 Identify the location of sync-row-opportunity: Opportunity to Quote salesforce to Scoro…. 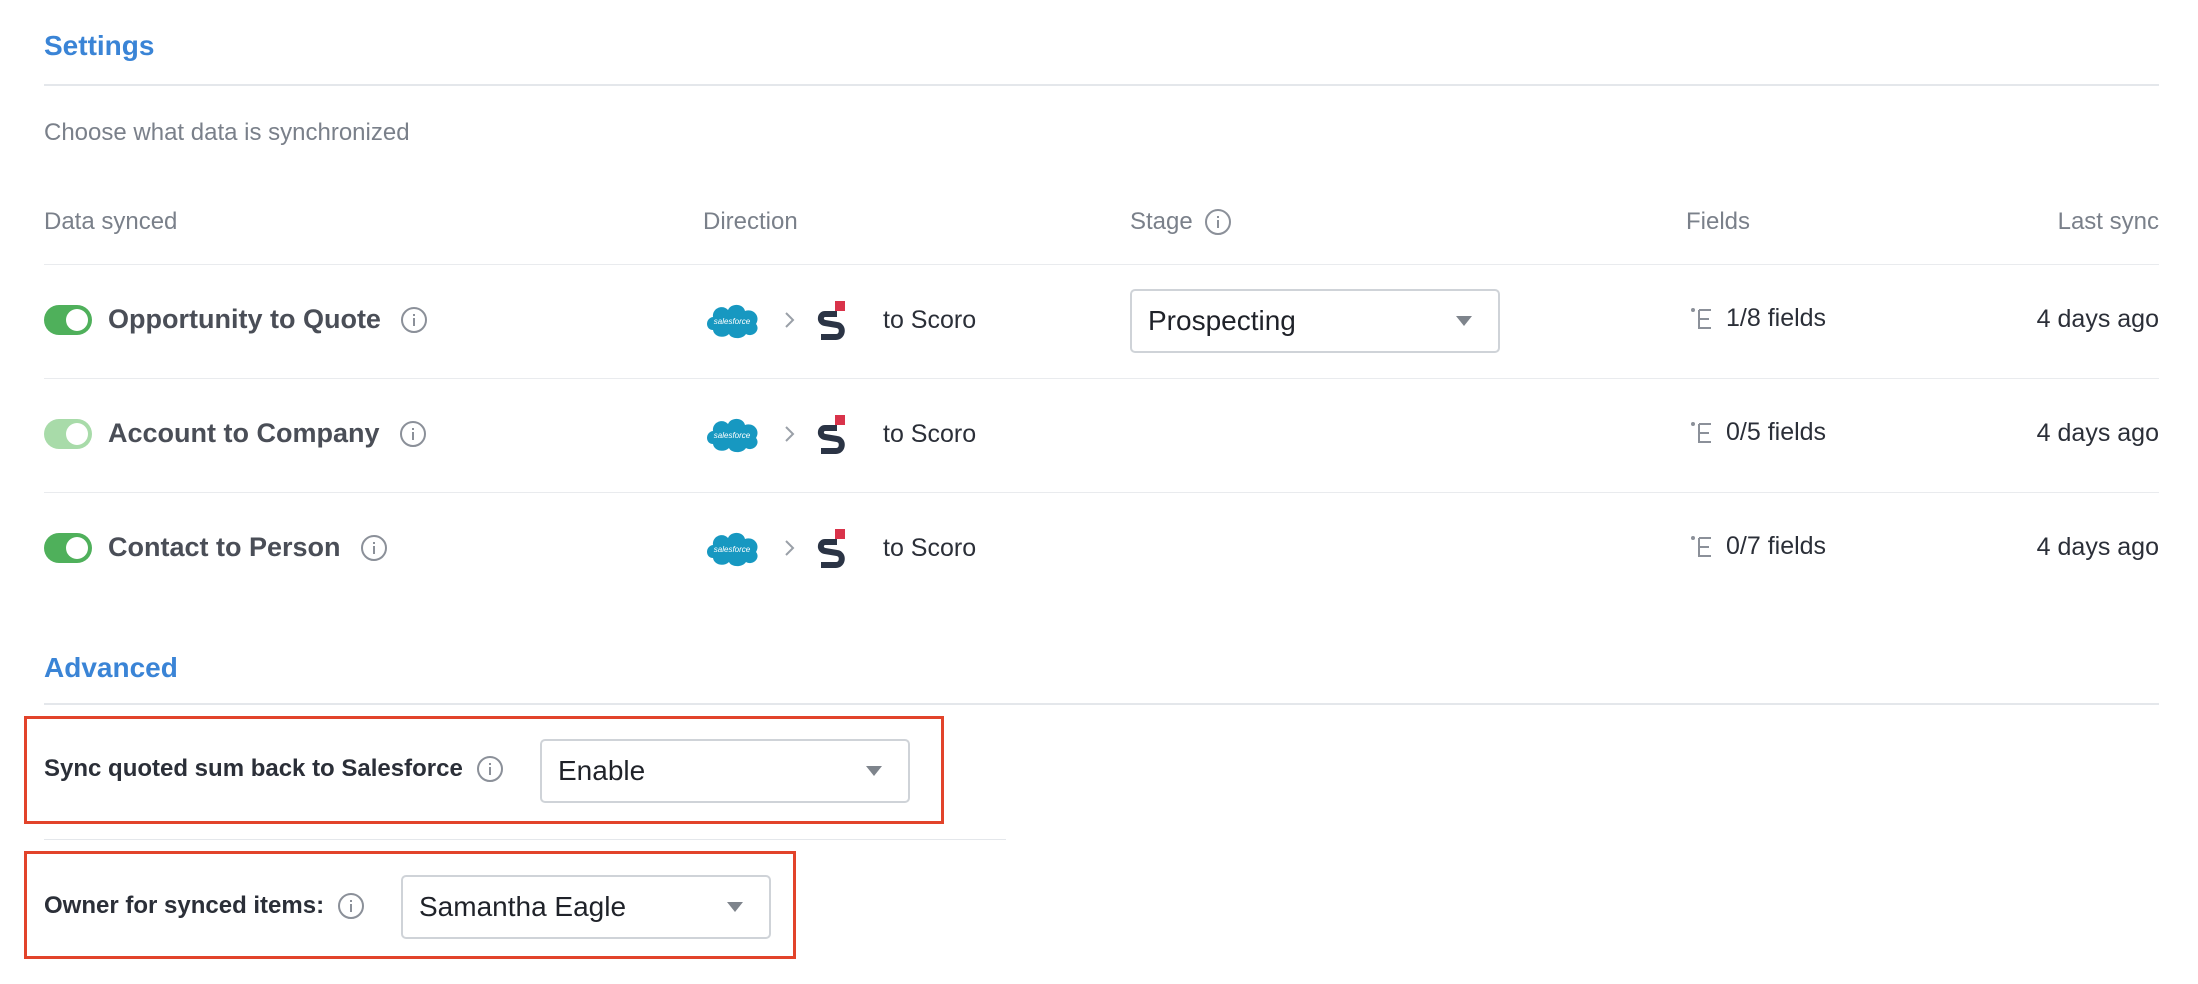
(1099, 321).